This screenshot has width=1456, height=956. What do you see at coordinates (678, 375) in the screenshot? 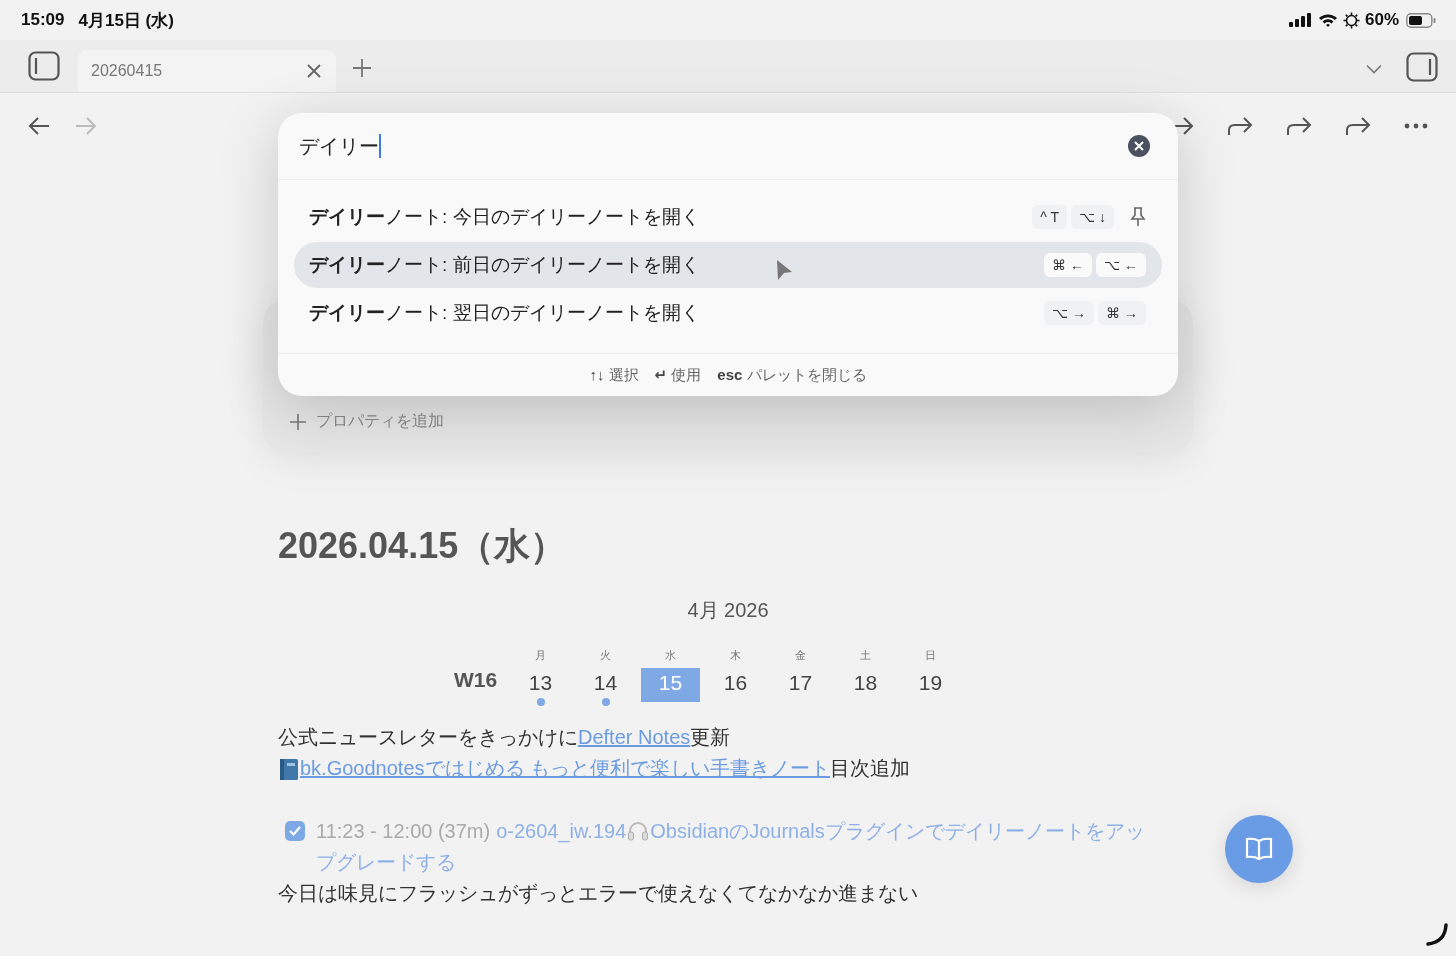
I see `key-hint: ↵ 使用` at bounding box center [678, 375].